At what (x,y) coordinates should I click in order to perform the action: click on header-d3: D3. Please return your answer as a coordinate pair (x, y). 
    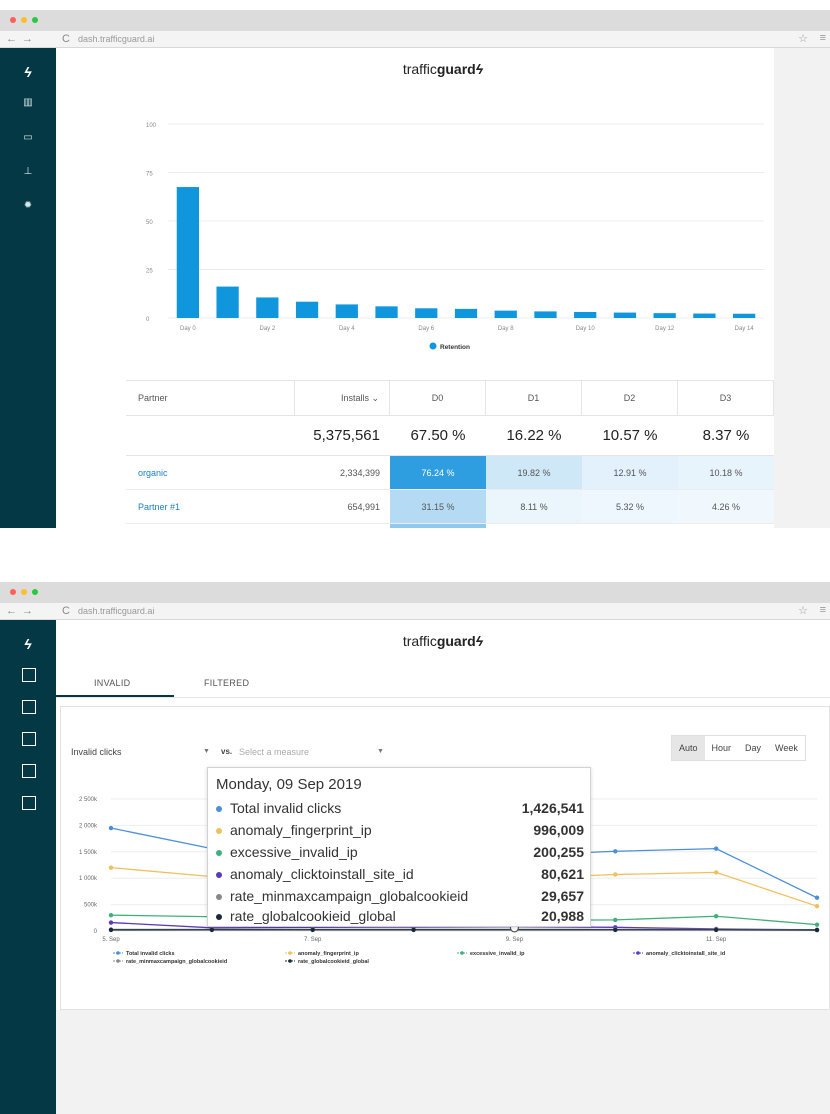
    Looking at the image, I should click on (726, 398).